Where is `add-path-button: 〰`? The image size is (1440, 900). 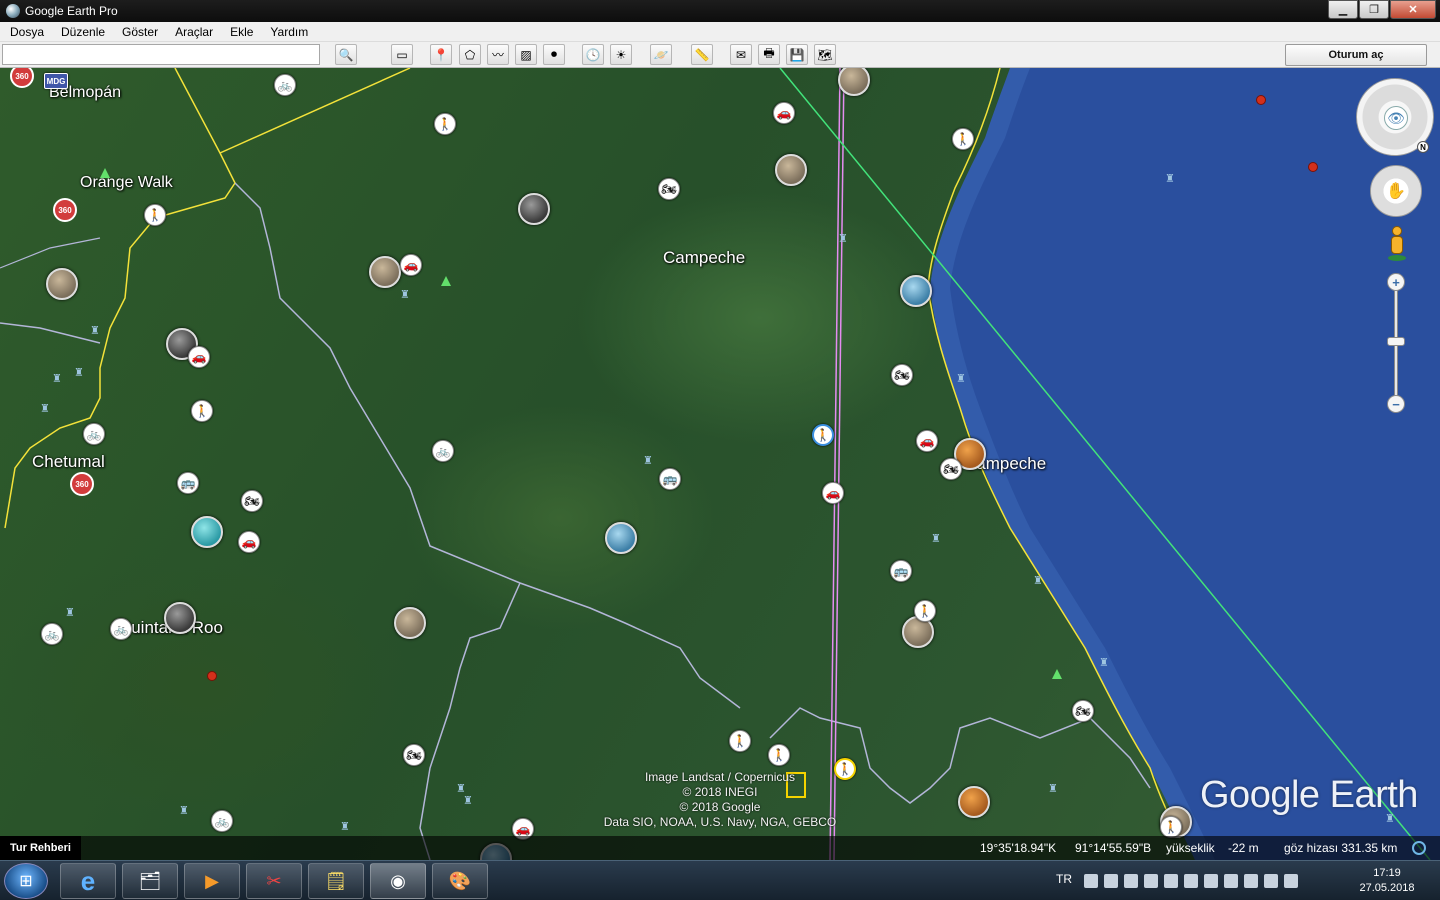 add-path-button: 〰 is located at coordinates (498, 54).